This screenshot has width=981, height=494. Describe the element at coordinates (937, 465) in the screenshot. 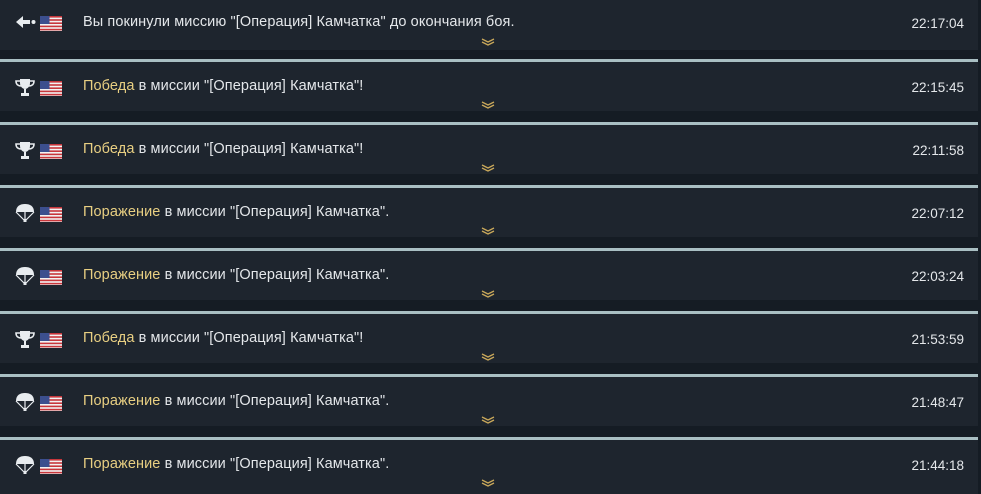

I see `entry-time: 21:44:18` at that location.